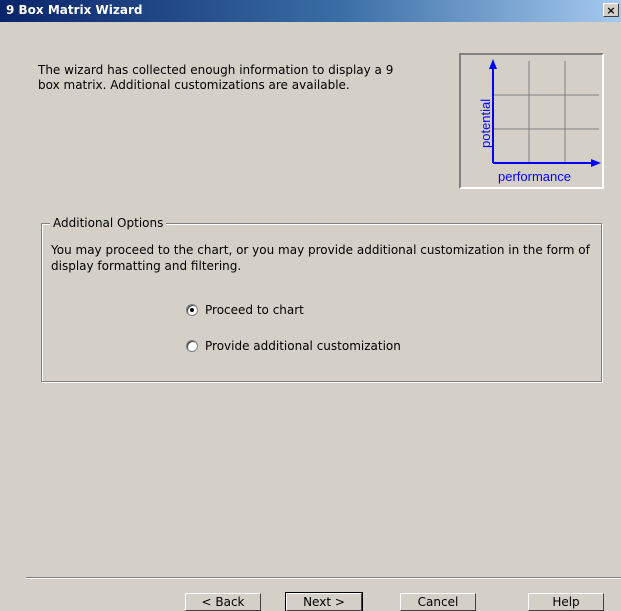 The image size is (621, 611). What do you see at coordinates (310, 11) in the screenshot?
I see `title-bar: 9 Box Matrix Wizard ×` at bounding box center [310, 11].